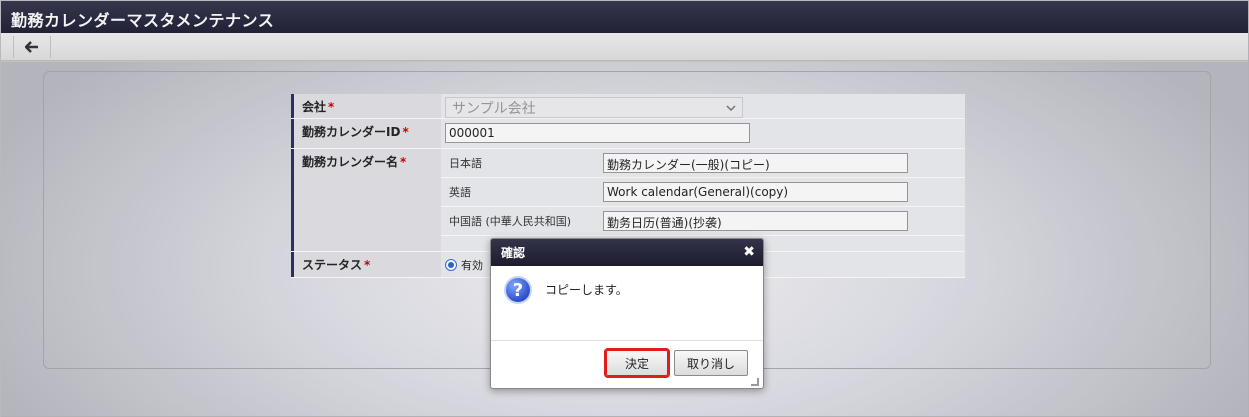  I want to click on resize-grip-icon, so click(755, 382).